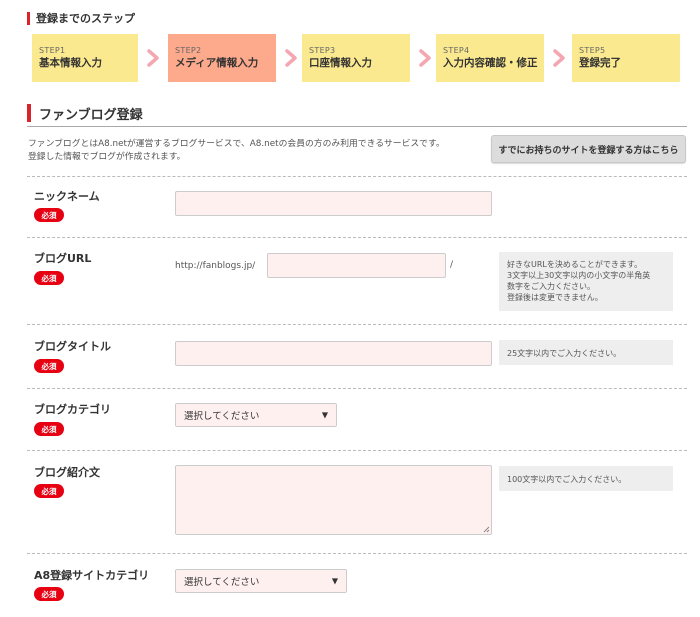 The width and height of the screenshot is (700, 617). I want to click on steps-heading: 登録までのステップ, so click(81, 18).